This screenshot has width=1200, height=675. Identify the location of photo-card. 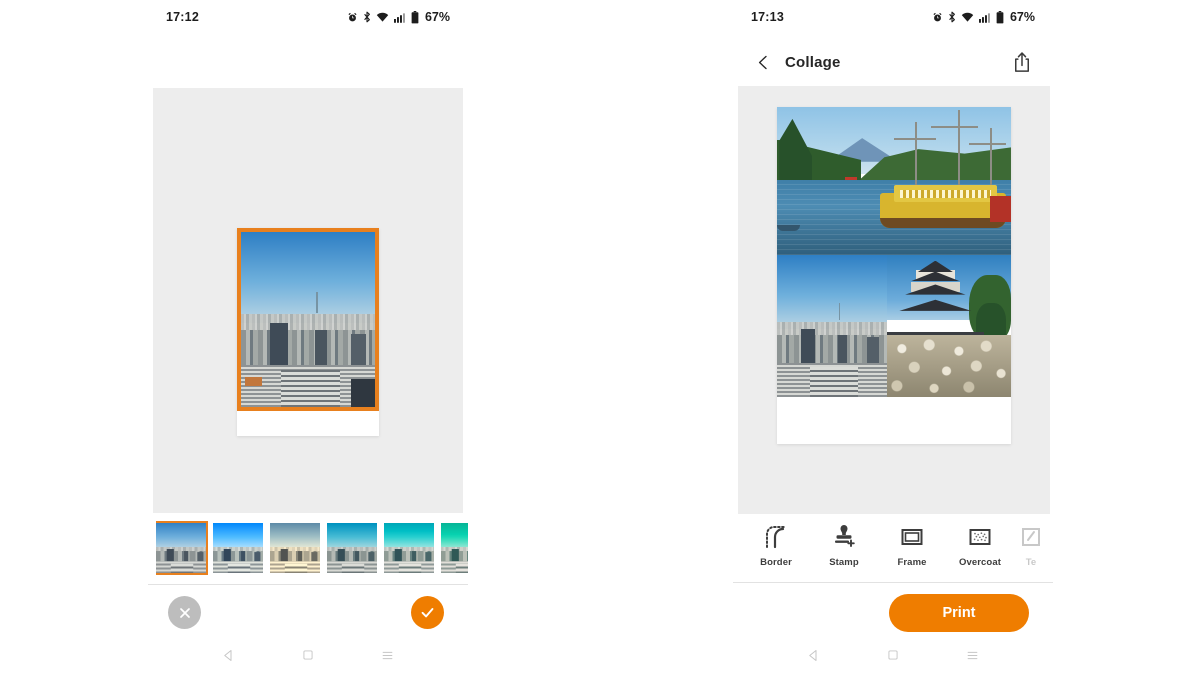
(308, 332).